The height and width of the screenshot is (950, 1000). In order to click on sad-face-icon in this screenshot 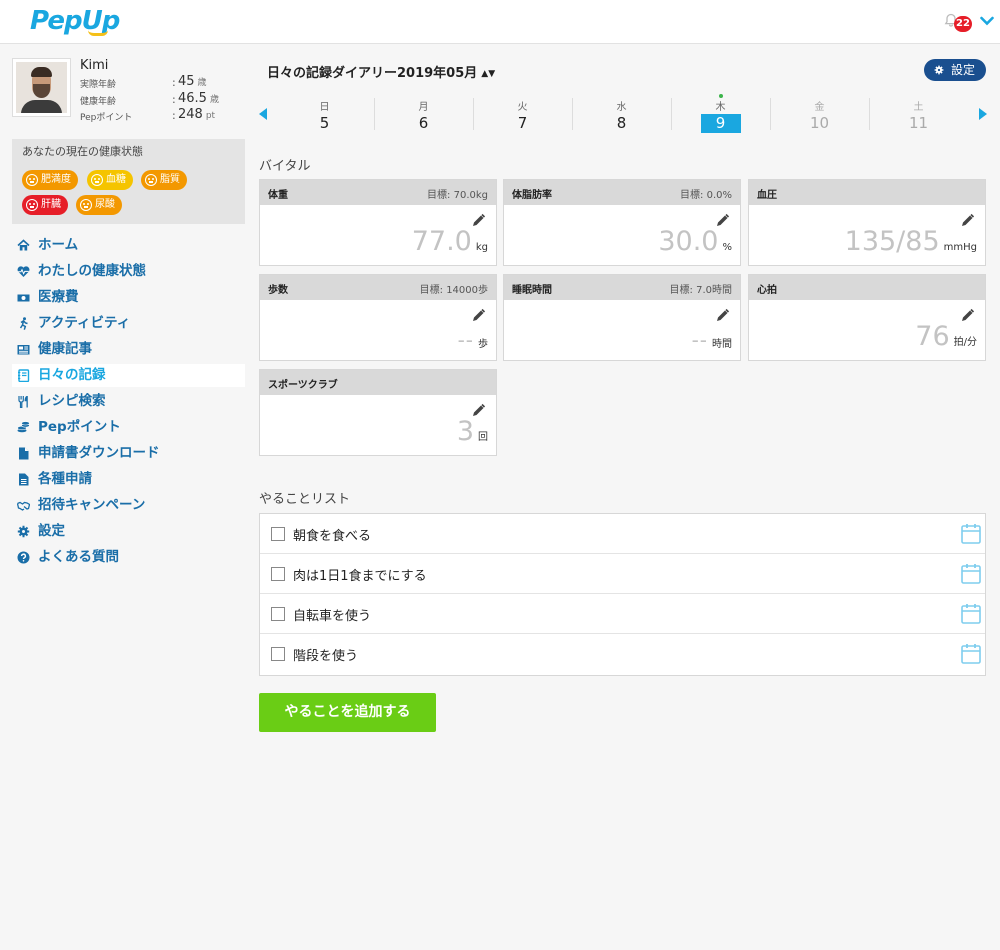, I will do `click(32, 205)`.